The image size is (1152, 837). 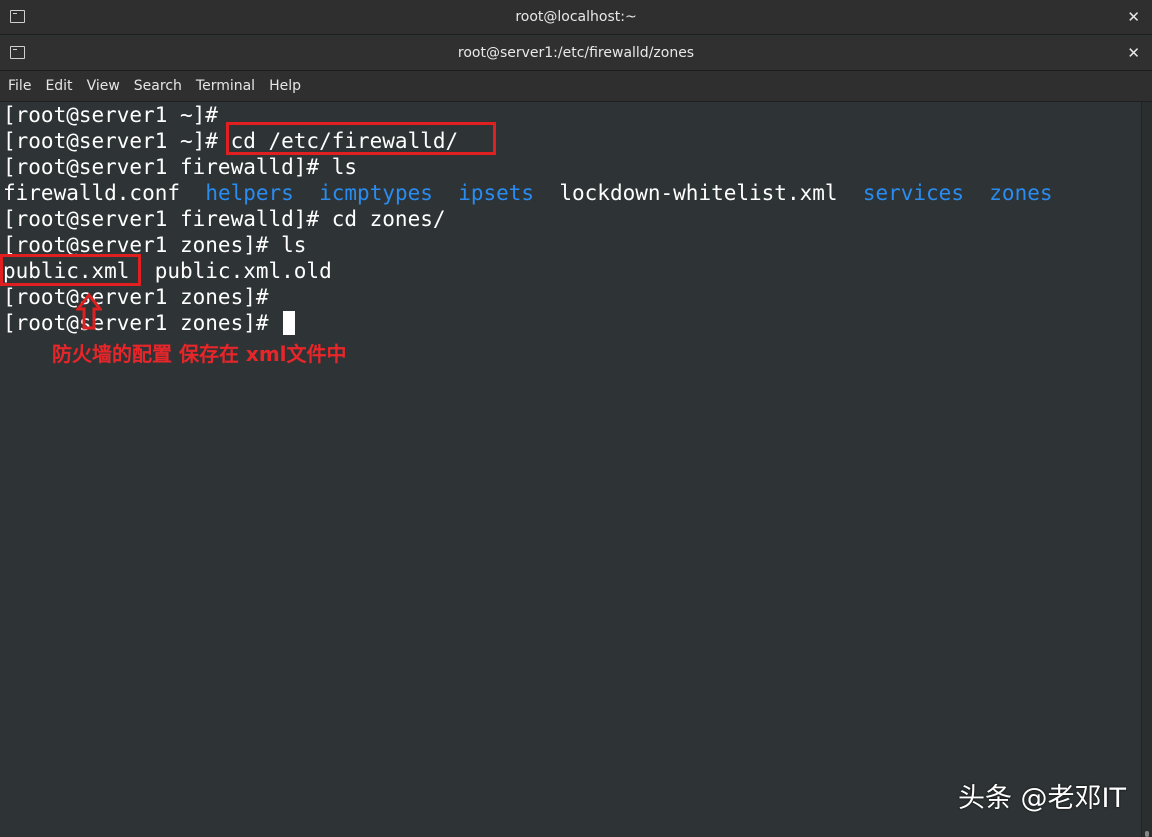 I want to click on terminal-line: [root@server1 firewalld]# cd zones/, so click(x=224, y=219).